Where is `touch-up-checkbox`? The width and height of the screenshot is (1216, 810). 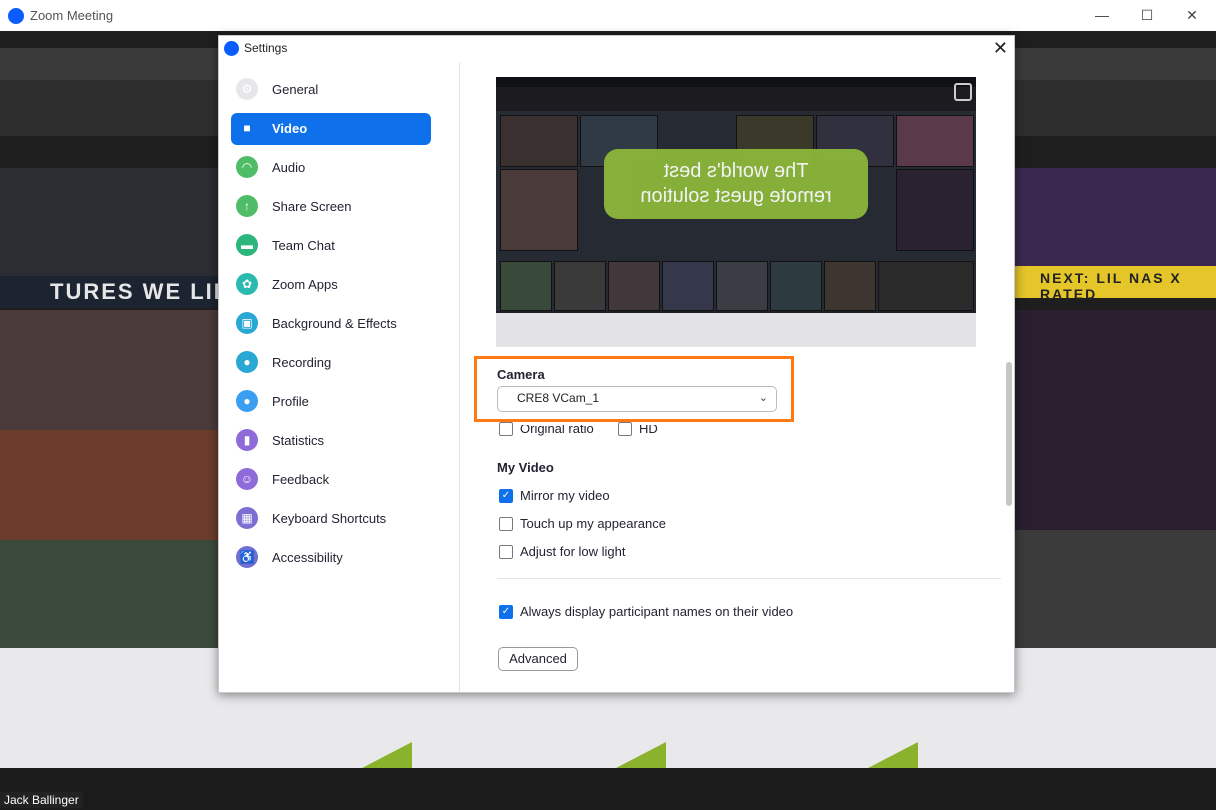 touch-up-checkbox is located at coordinates (506, 524).